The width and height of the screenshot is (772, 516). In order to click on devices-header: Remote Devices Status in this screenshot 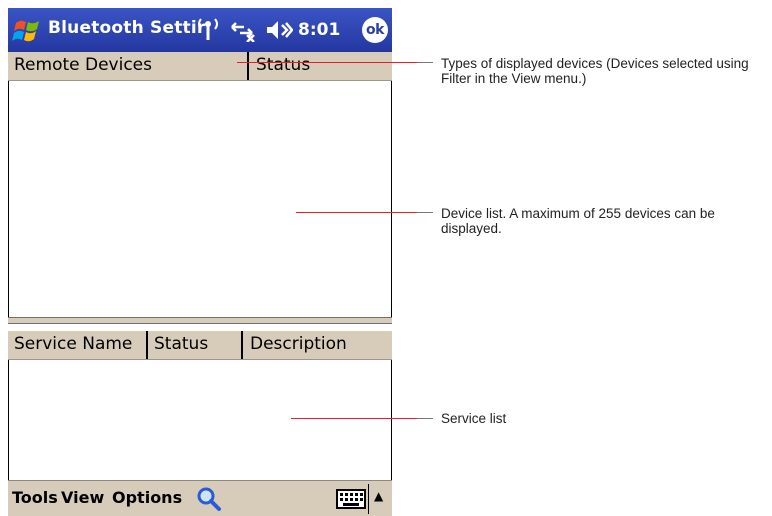, I will do `click(200, 66)`.